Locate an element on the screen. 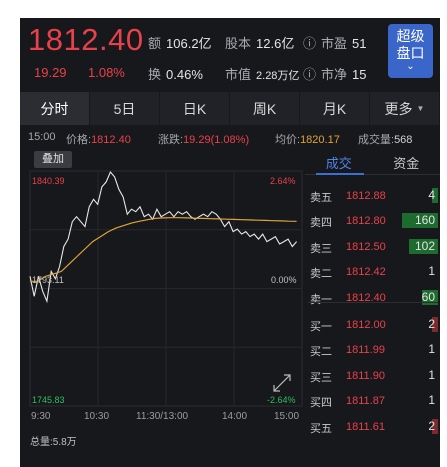 The height and width of the screenshot is (467, 447). overlay-button: 叠加 is located at coordinates (53, 159).